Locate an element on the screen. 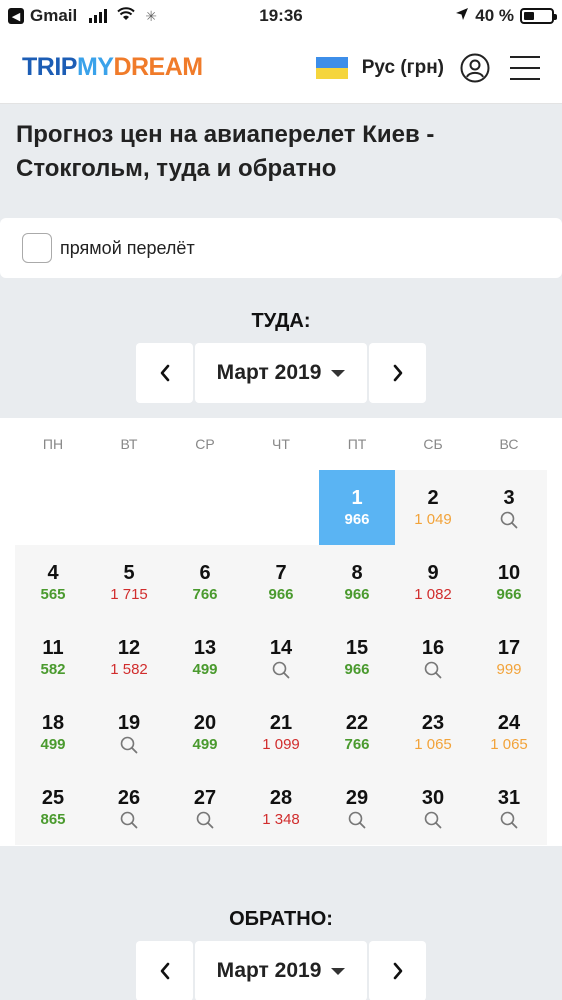  calendar-day-cell: 15 966 is located at coordinates (357, 657).